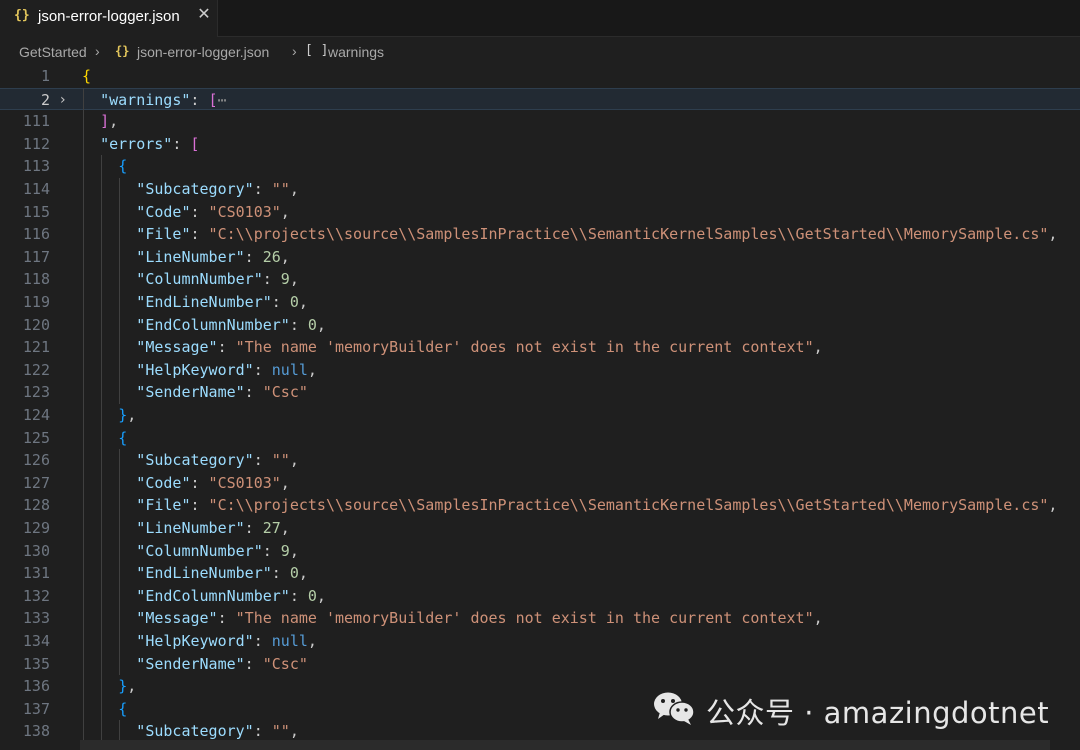 The image size is (1080, 750). I want to click on code-token: 27, so click(271, 528).